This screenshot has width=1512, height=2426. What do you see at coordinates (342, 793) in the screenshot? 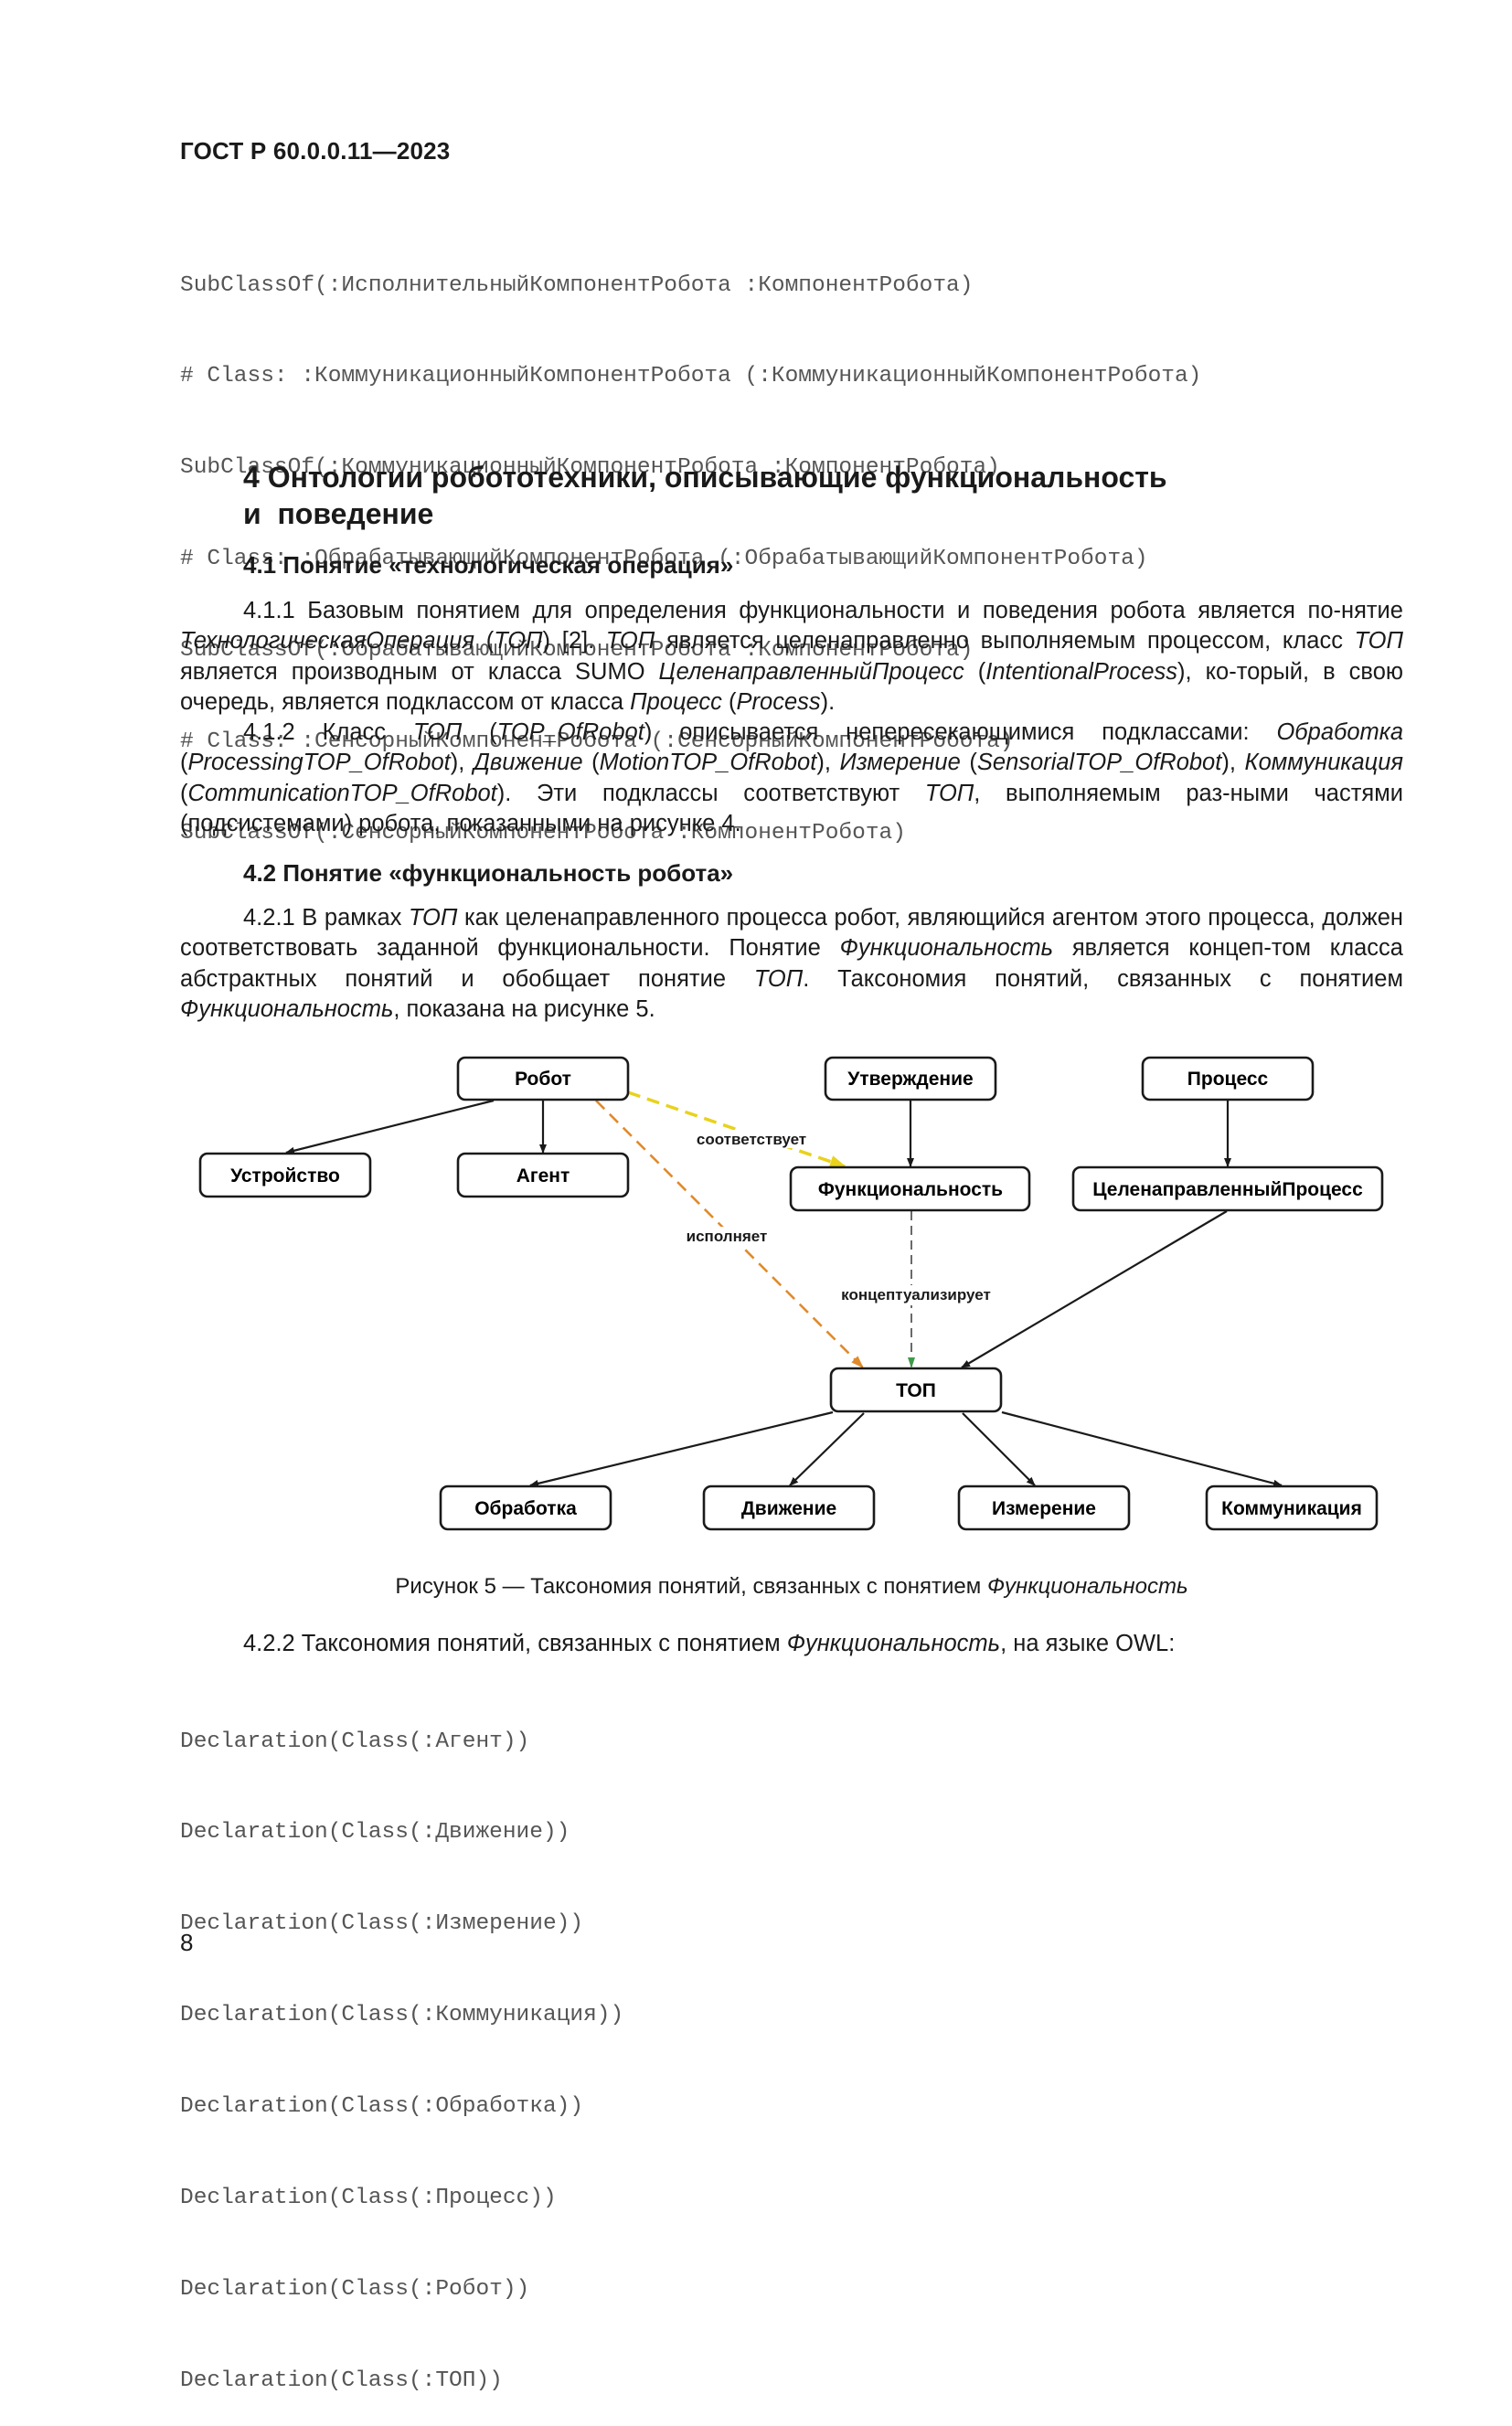
I see `italic-term: CommunicationTOP_OfRobot` at bounding box center [342, 793].